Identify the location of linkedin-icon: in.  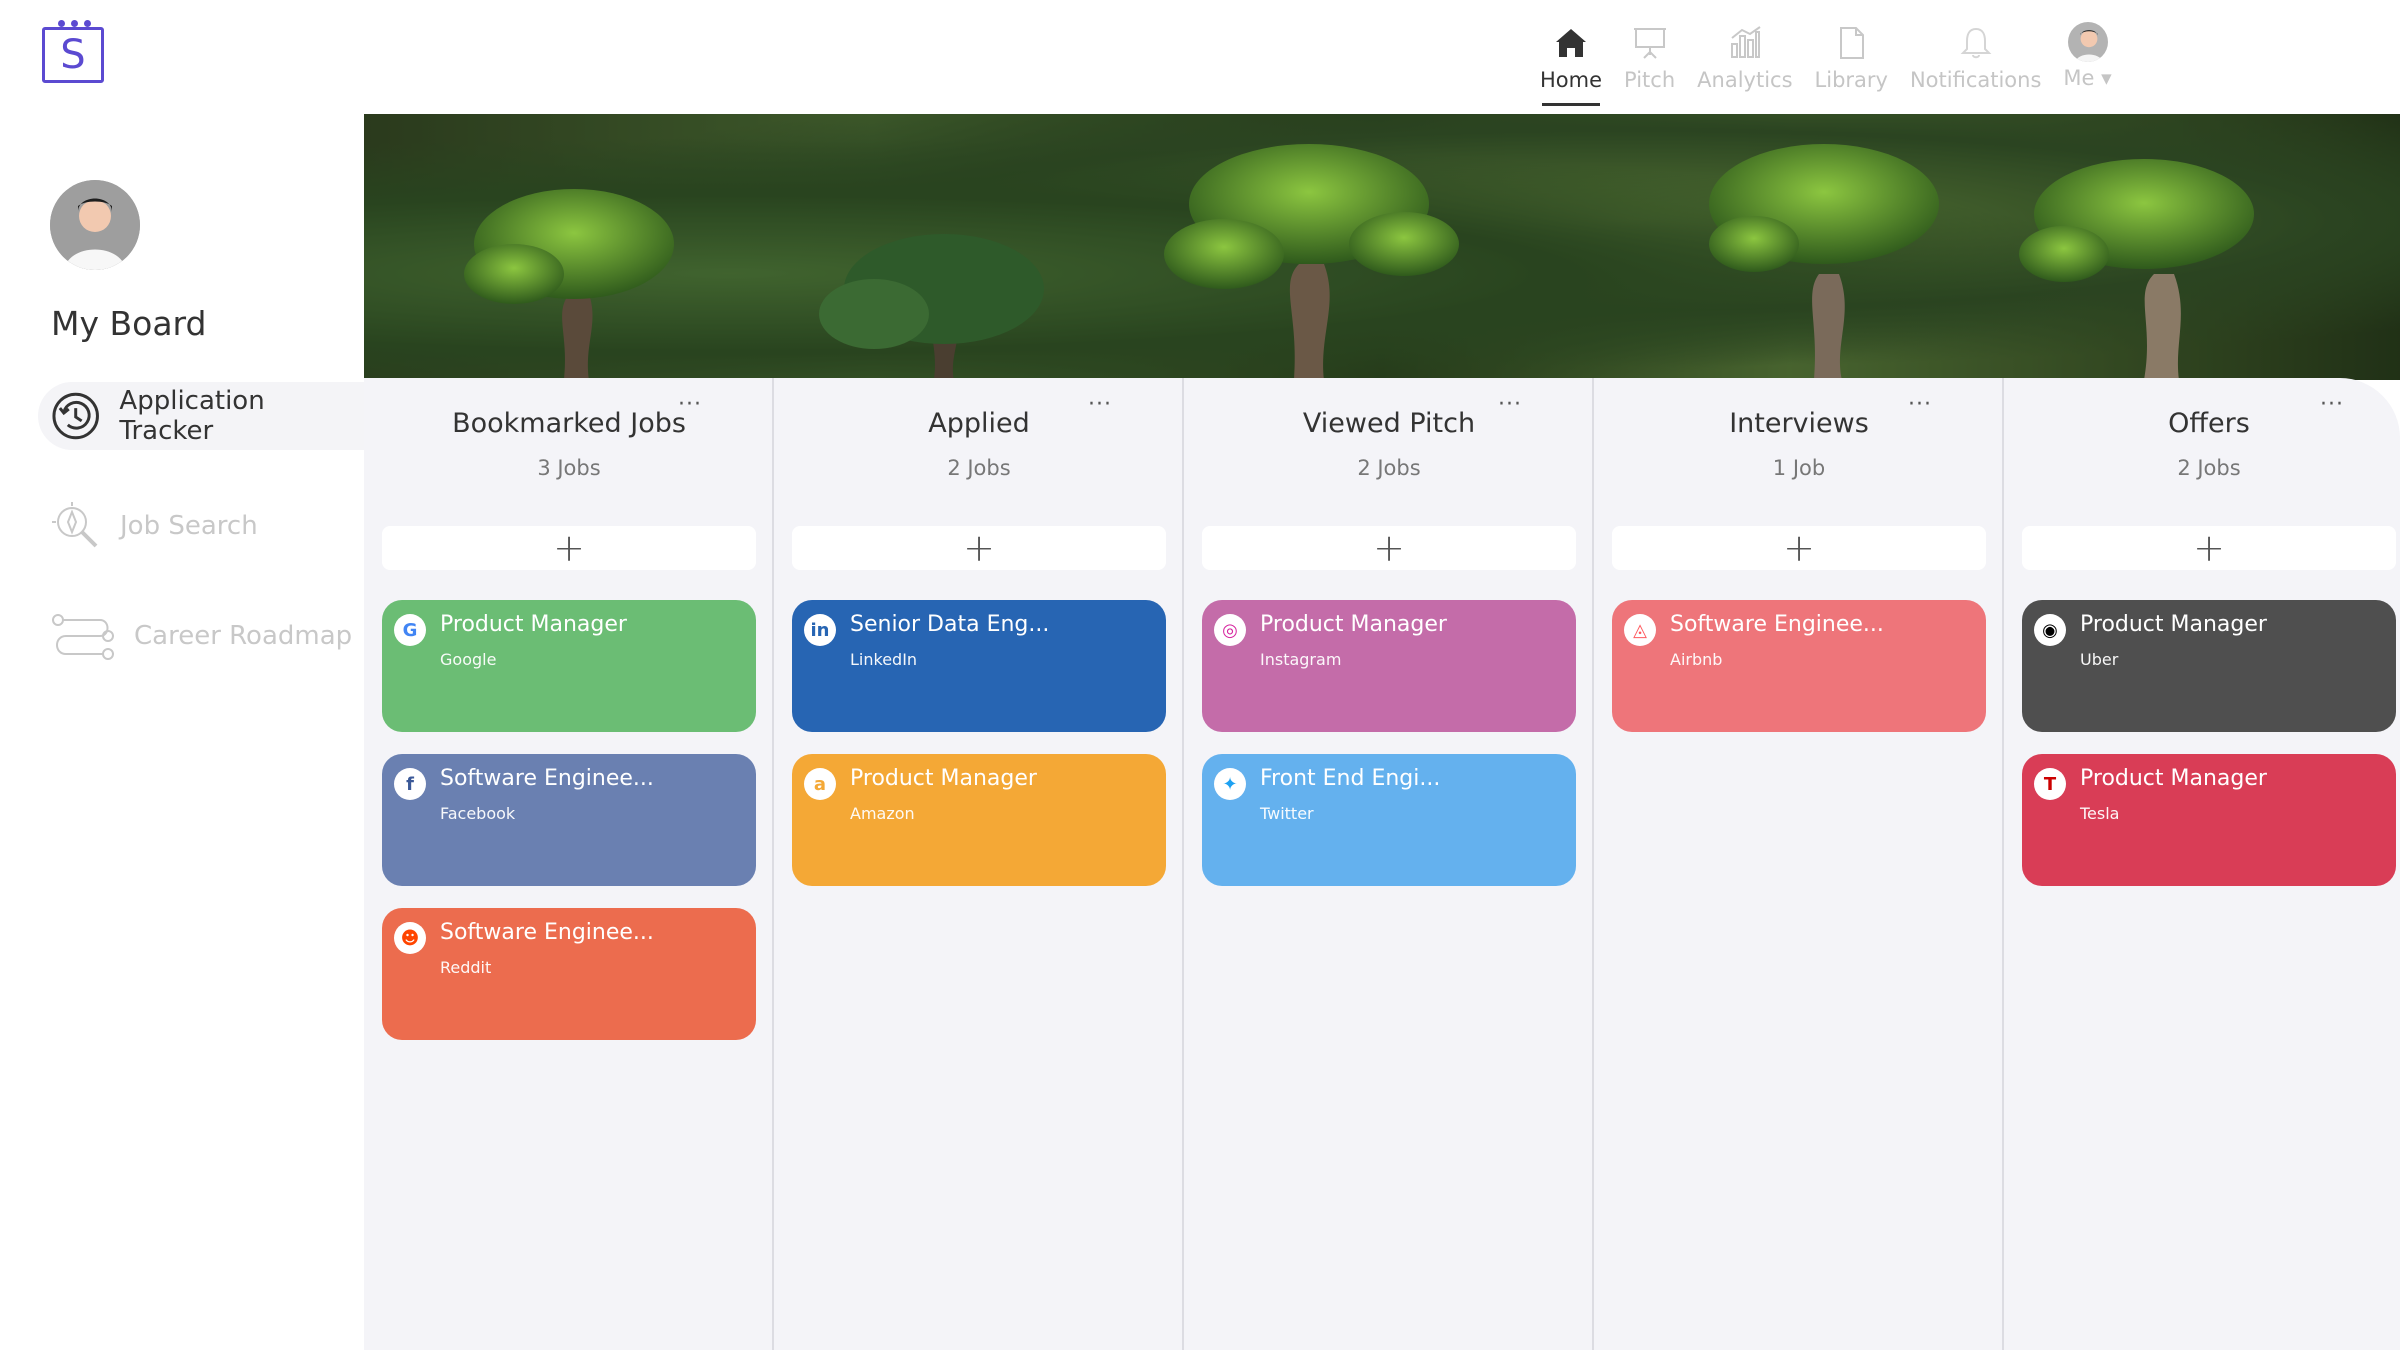
(820, 630).